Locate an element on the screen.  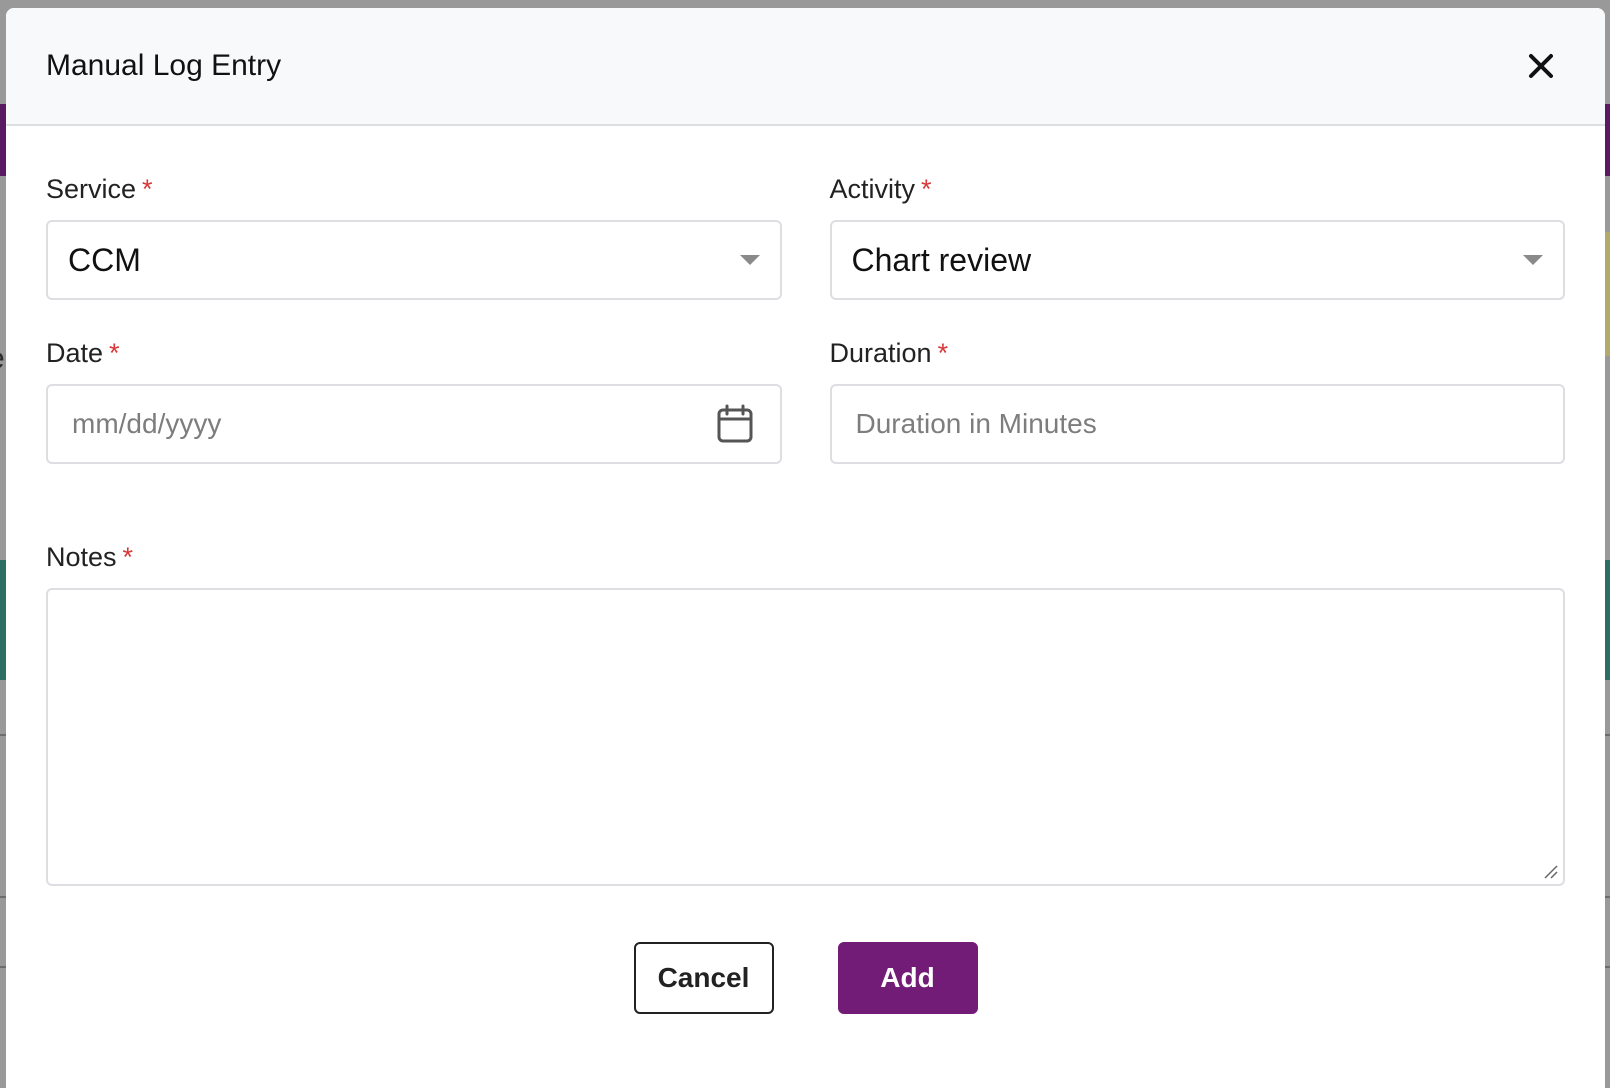
calendar-icon is located at coordinates (735, 424).